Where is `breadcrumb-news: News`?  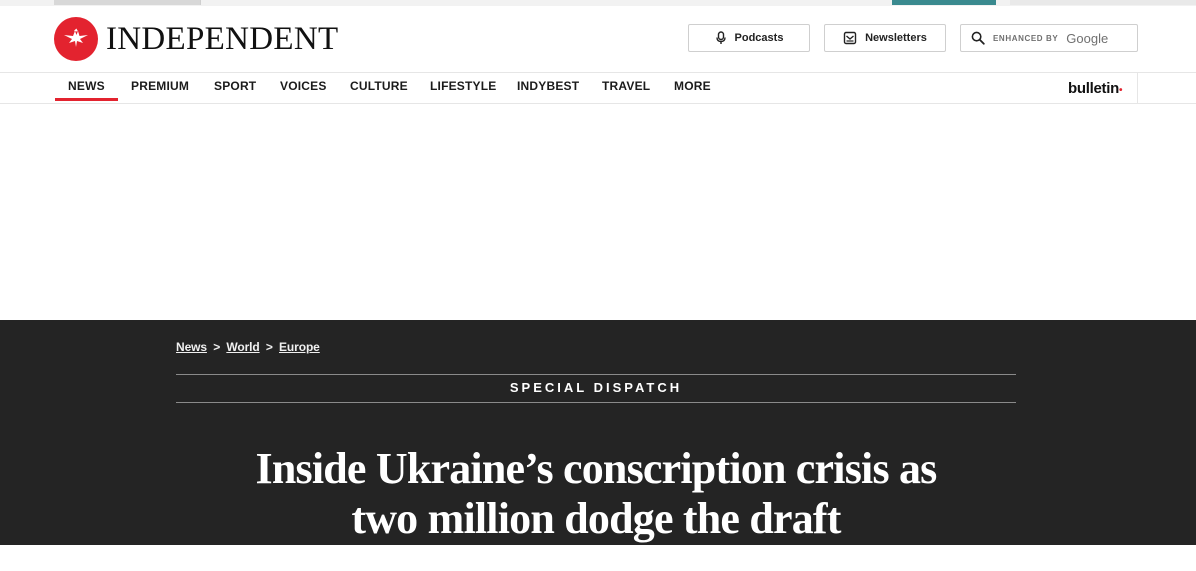
breadcrumb-news: News is located at coordinates (191, 347).